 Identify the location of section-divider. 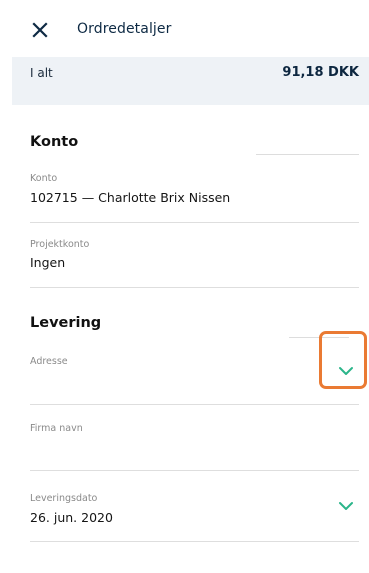
(307, 154).